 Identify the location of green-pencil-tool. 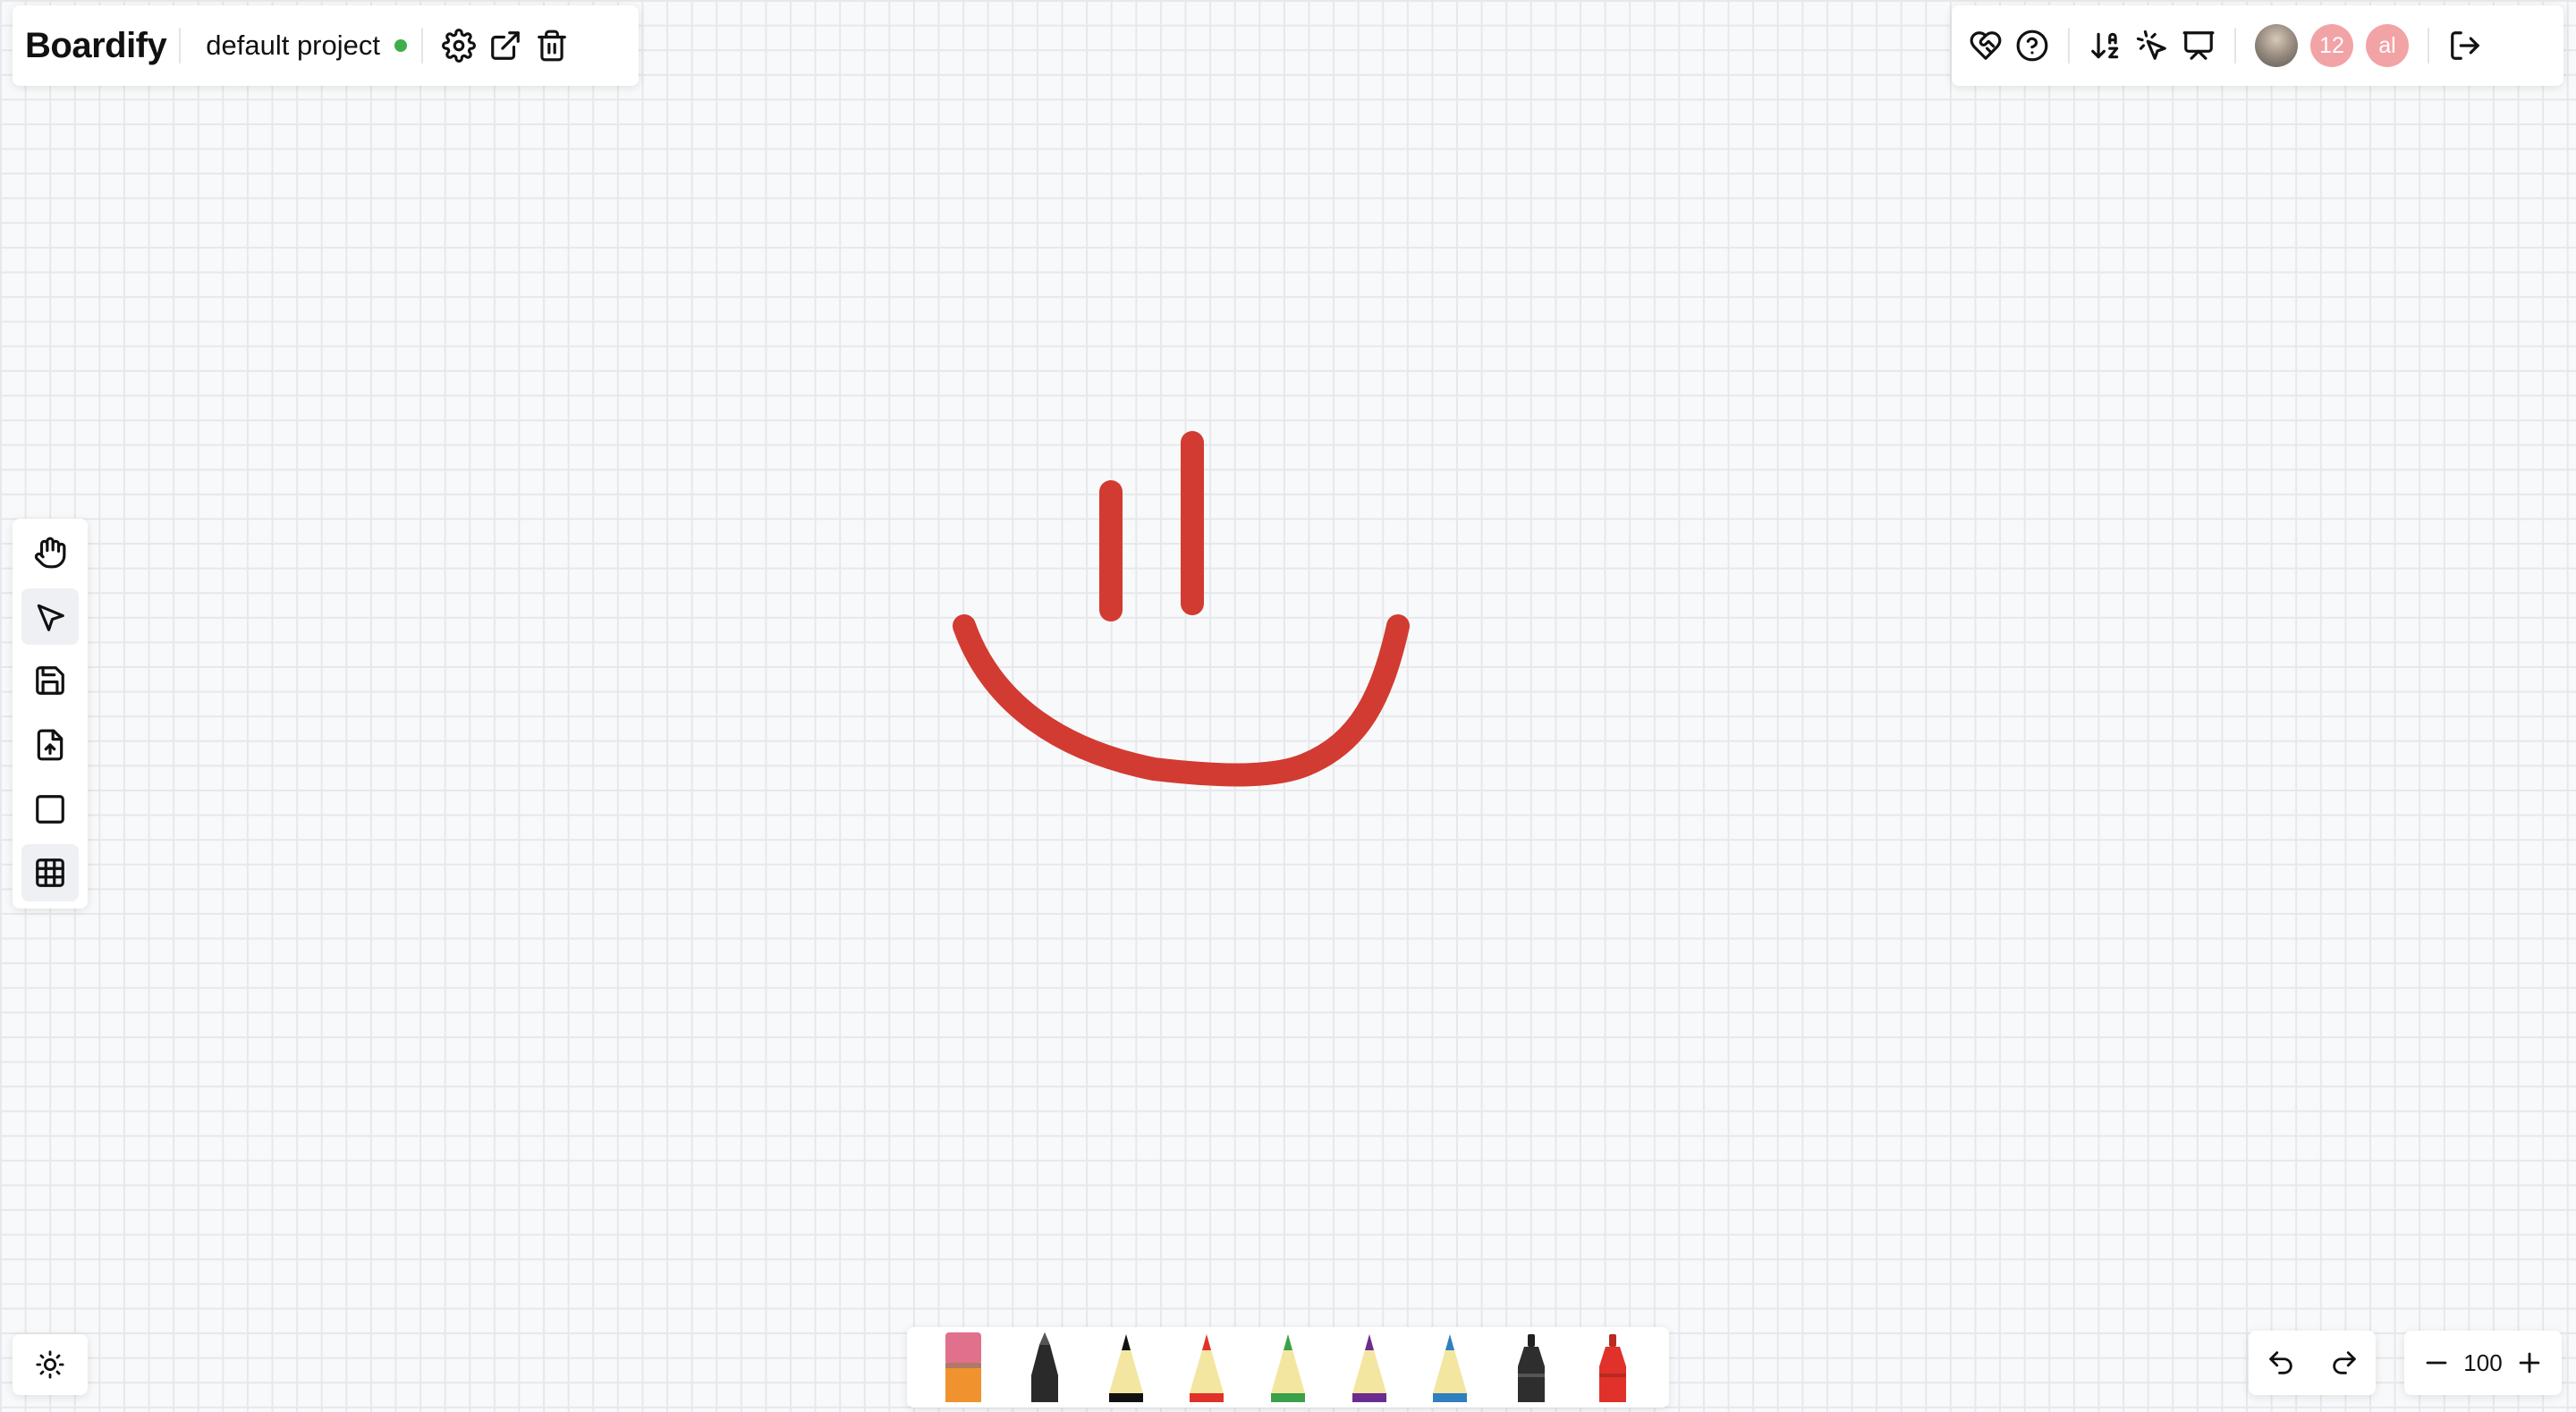
(1288, 1366).